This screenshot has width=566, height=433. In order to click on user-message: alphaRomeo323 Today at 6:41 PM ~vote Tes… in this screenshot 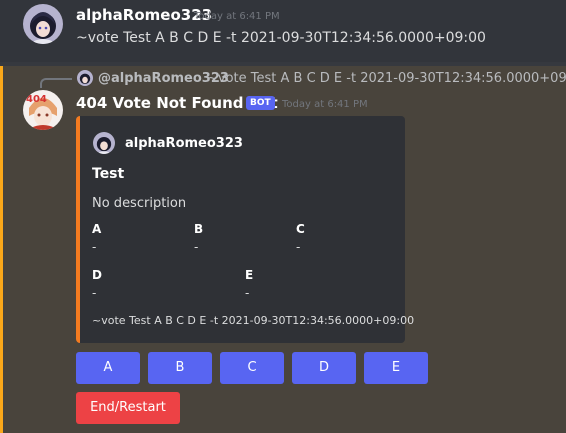, I will do `click(283, 31)`.